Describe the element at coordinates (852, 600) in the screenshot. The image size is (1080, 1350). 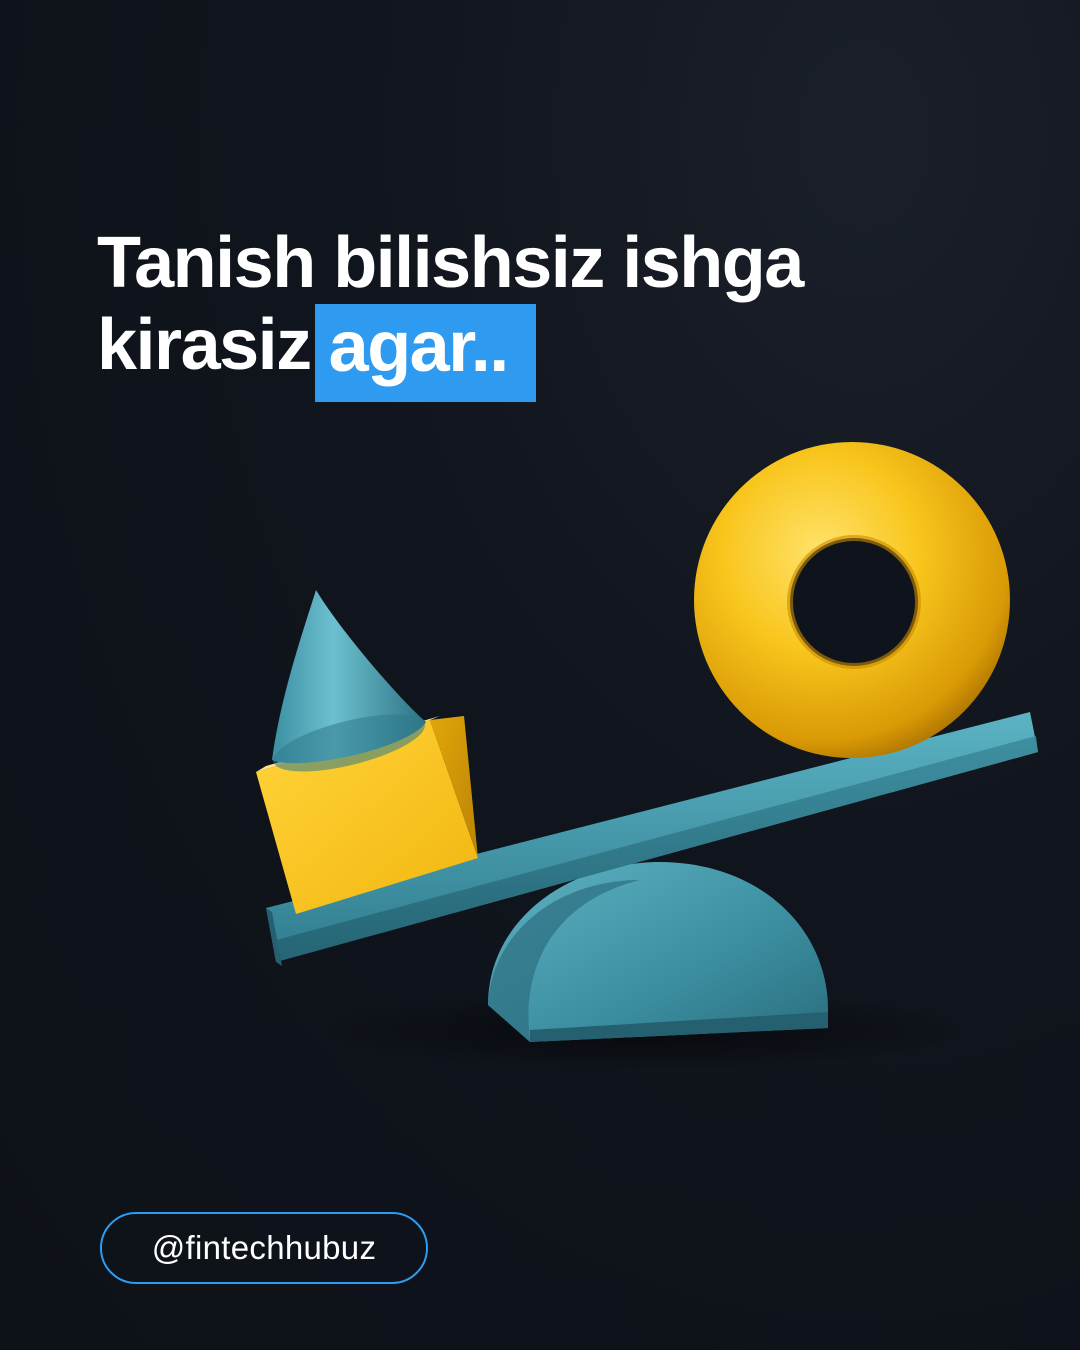
I see `yellow-torus` at that location.